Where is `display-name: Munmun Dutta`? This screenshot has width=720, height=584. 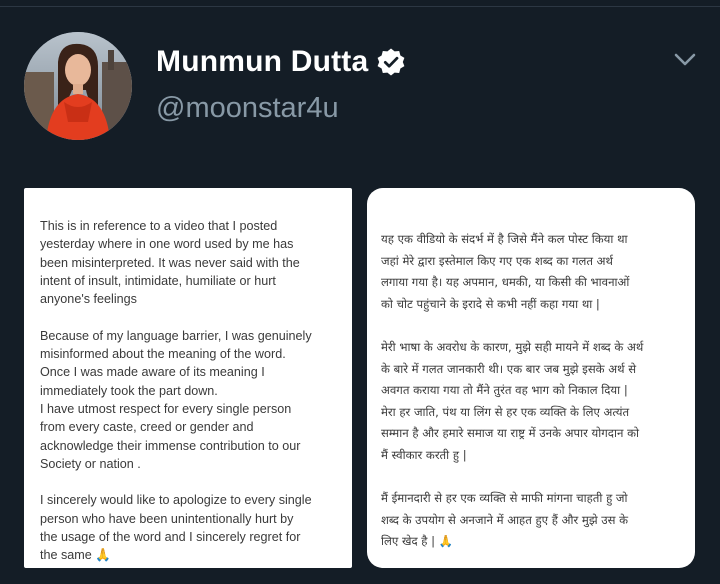
display-name: Munmun Dutta is located at coordinates (262, 62).